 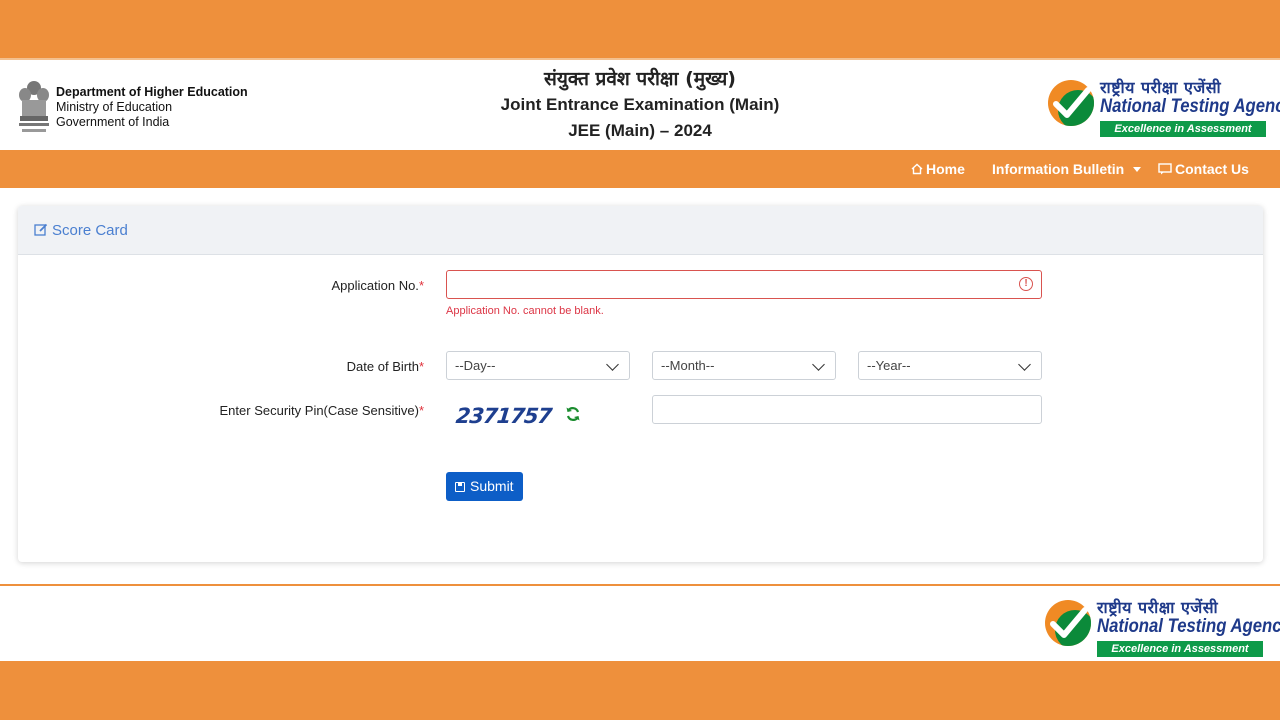 I want to click on contact-icon, so click(x=1165, y=169).